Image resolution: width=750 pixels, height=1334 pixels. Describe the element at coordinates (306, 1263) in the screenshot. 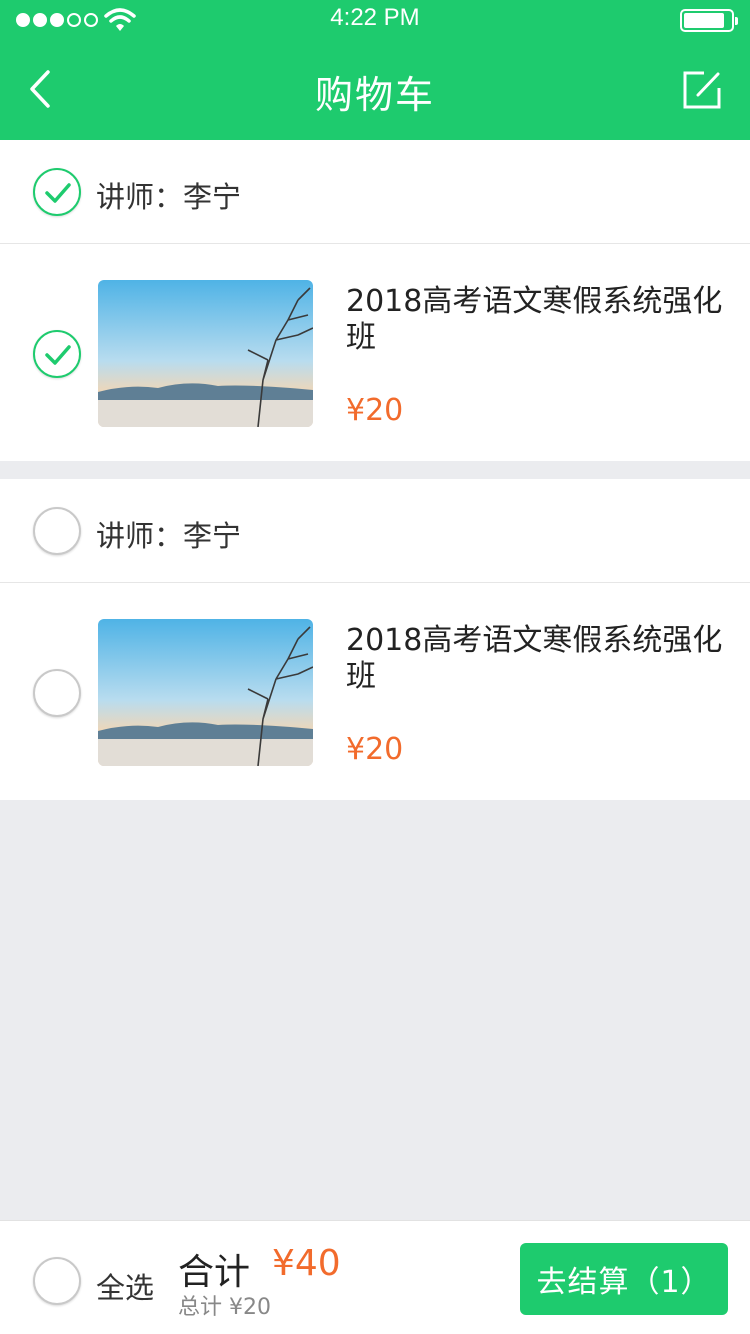

I see `sum-value: ¥40` at that location.